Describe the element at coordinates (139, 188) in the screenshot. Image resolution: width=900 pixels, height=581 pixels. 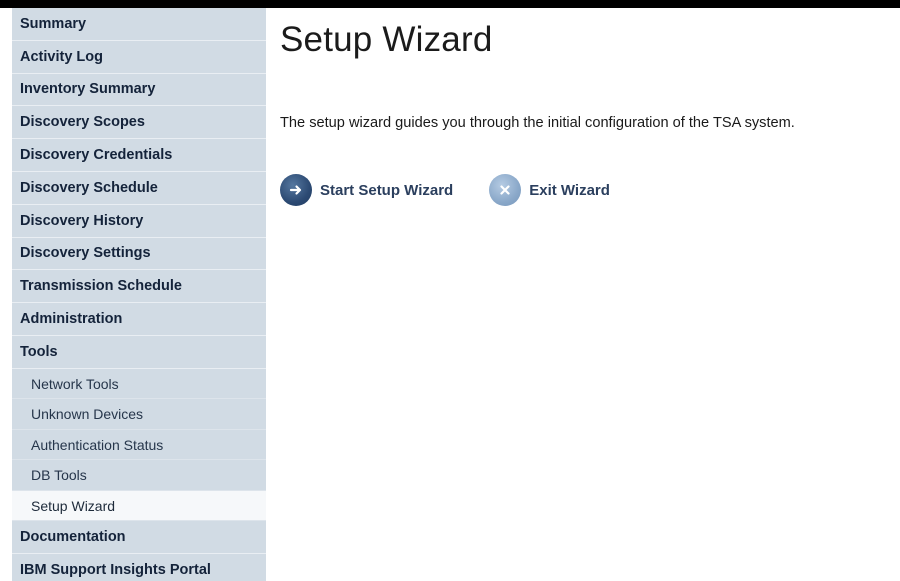
I see `sidebar-item-discovery-schedule: Discovery Schedule` at that location.